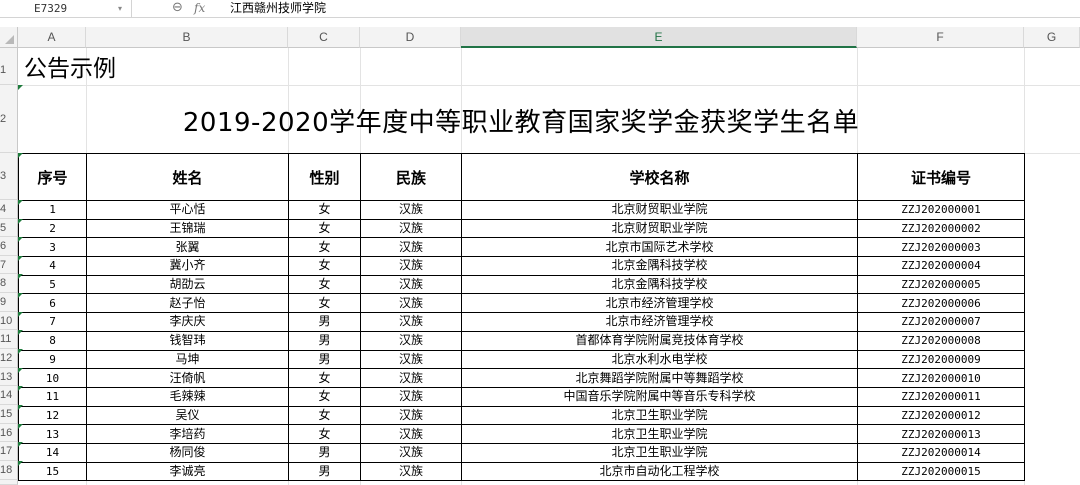 This screenshot has width=1080, height=485. What do you see at coordinates (9, 470) in the screenshot?
I see `row-header: 18` at bounding box center [9, 470].